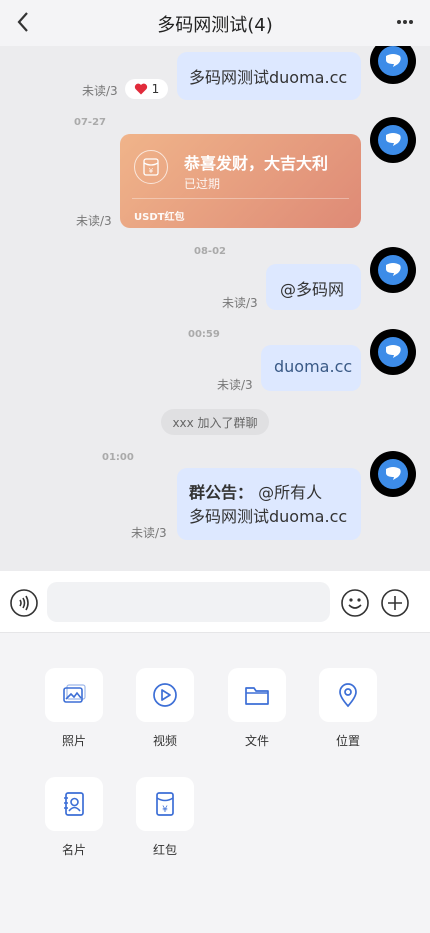 The image size is (430, 933). I want to click on red-packet-type: USDT红包, so click(159, 217).